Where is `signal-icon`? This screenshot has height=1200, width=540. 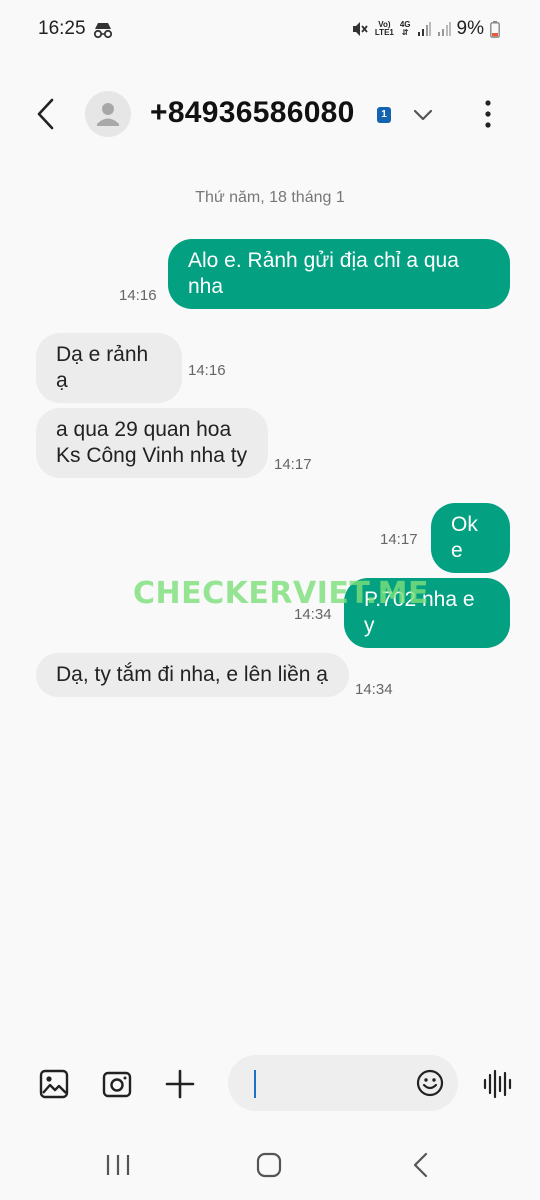
signal-icon is located at coordinates (424, 29).